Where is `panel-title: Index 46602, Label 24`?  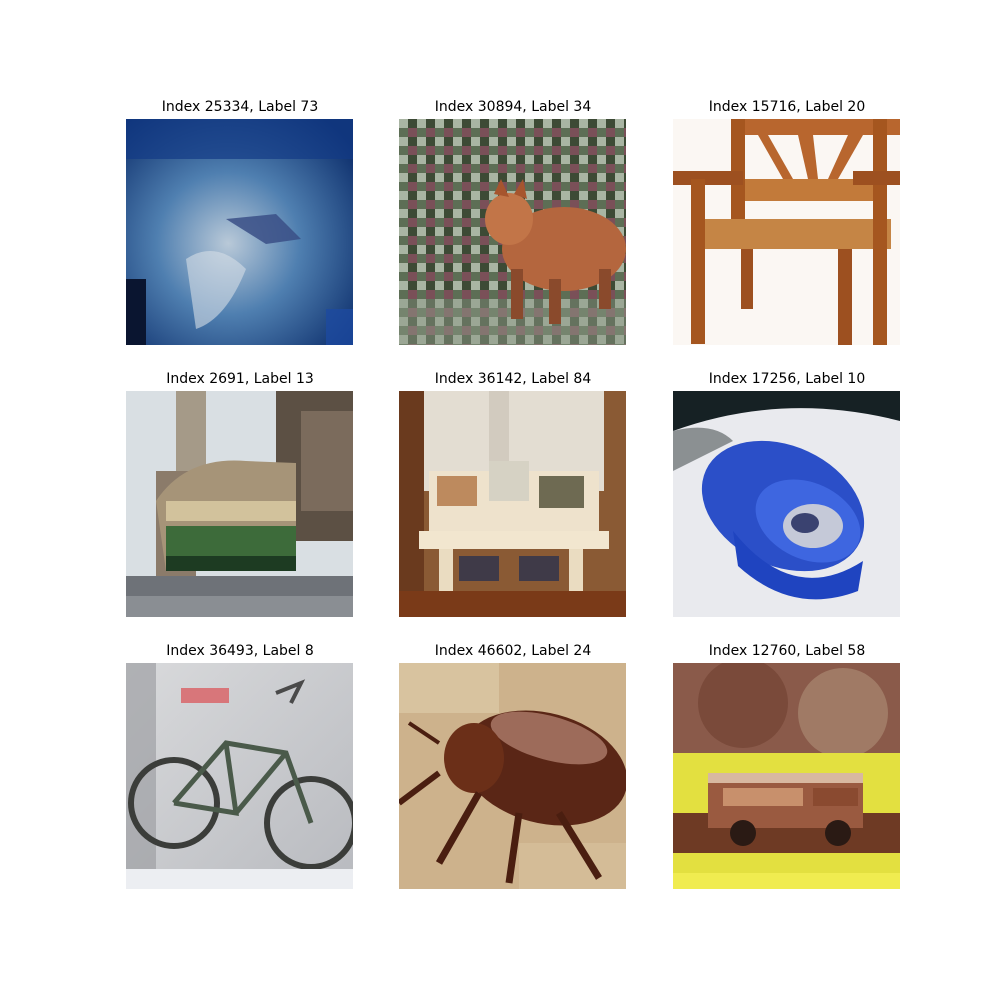
panel-title: Index 46602, Label 24 is located at coordinates (513, 651).